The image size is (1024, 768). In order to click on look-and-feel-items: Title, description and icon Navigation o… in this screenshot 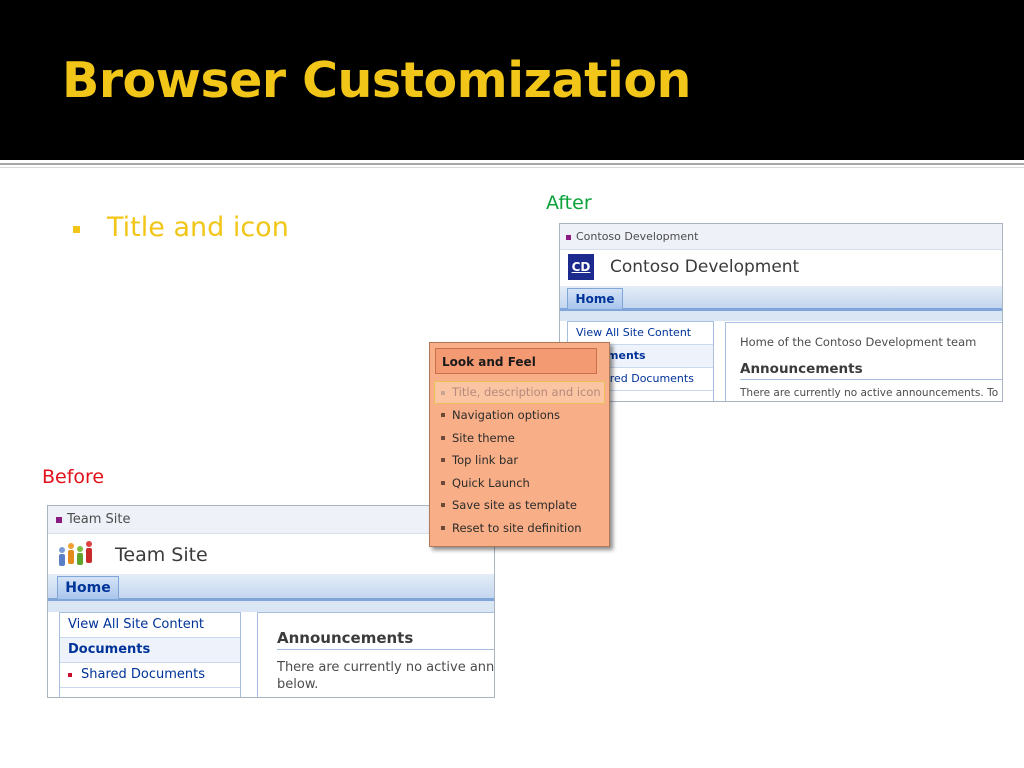, I will do `click(519, 460)`.